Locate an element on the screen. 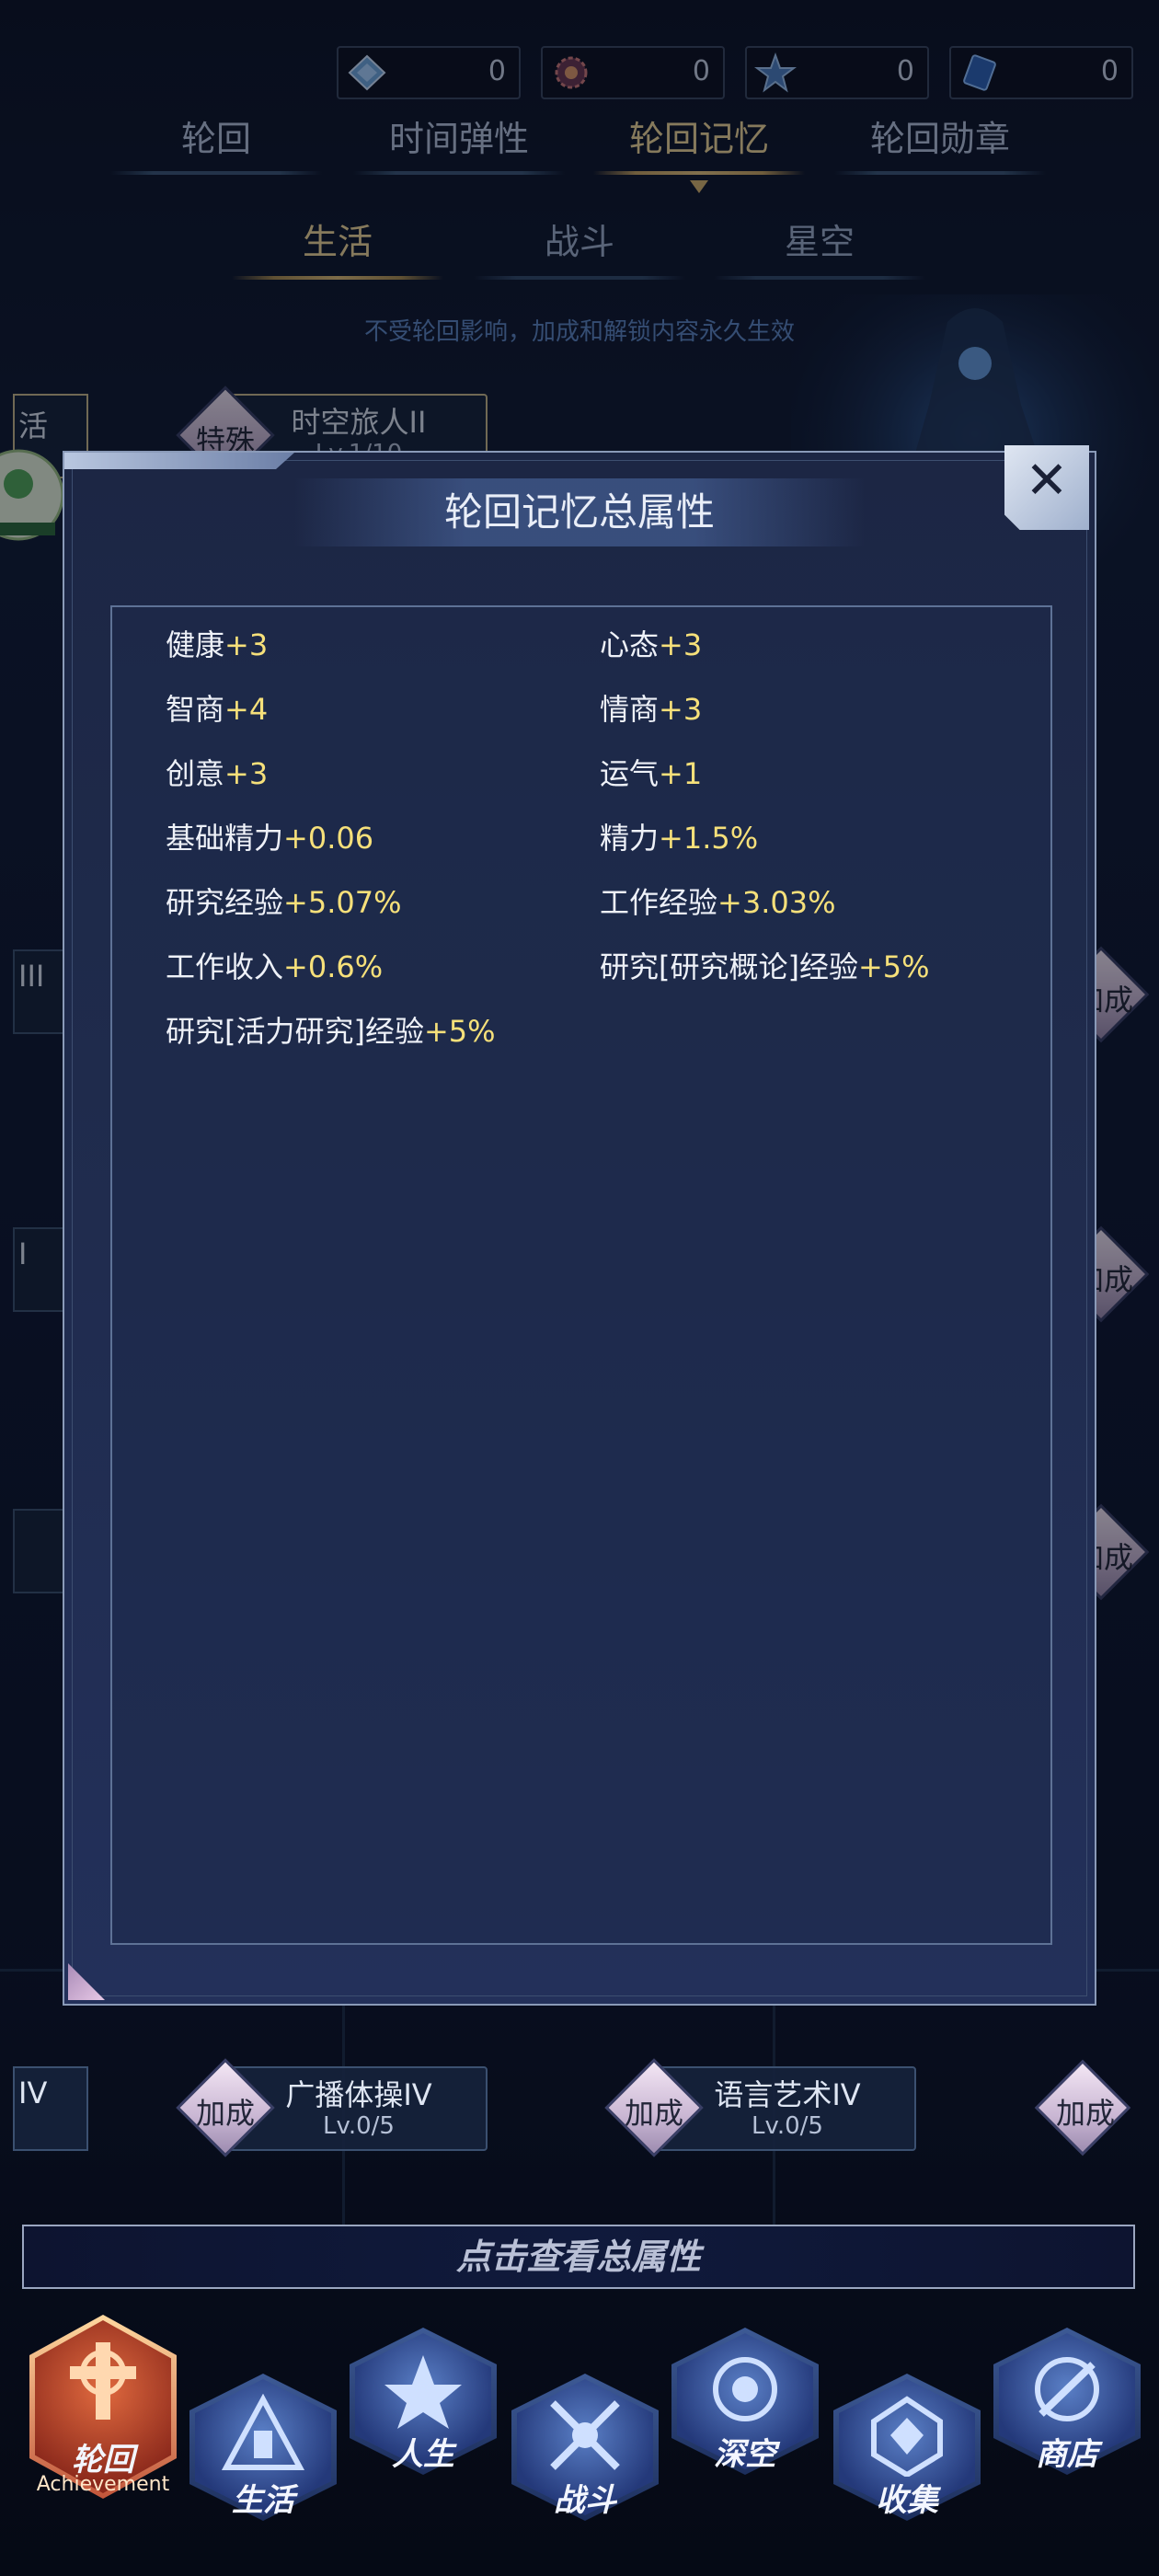 Image resolution: width=1159 pixels, height=2576 pixels. modal-title: 轮回记忆总属性 is located at coordinates (579, 512).